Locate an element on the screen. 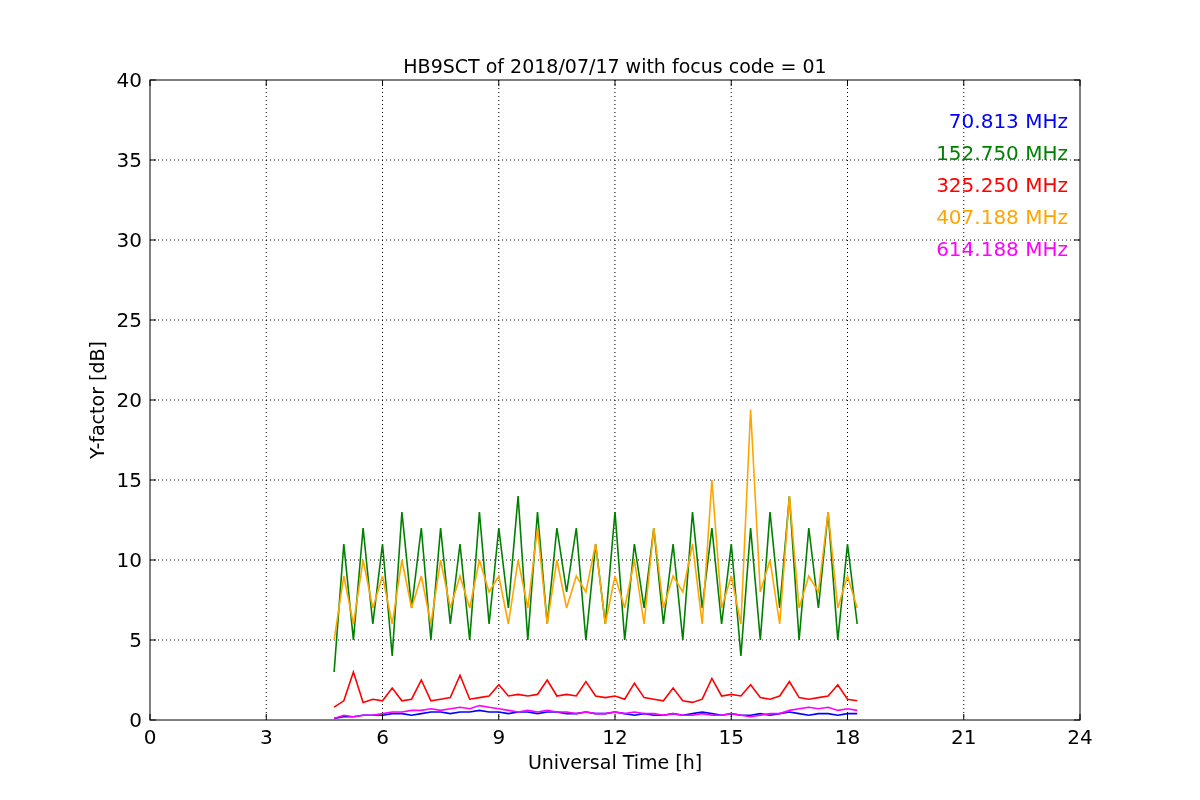 The height and width of the screenshot is (800, 1200). y-tick-label: 35 is located at coordinates (129, 160).